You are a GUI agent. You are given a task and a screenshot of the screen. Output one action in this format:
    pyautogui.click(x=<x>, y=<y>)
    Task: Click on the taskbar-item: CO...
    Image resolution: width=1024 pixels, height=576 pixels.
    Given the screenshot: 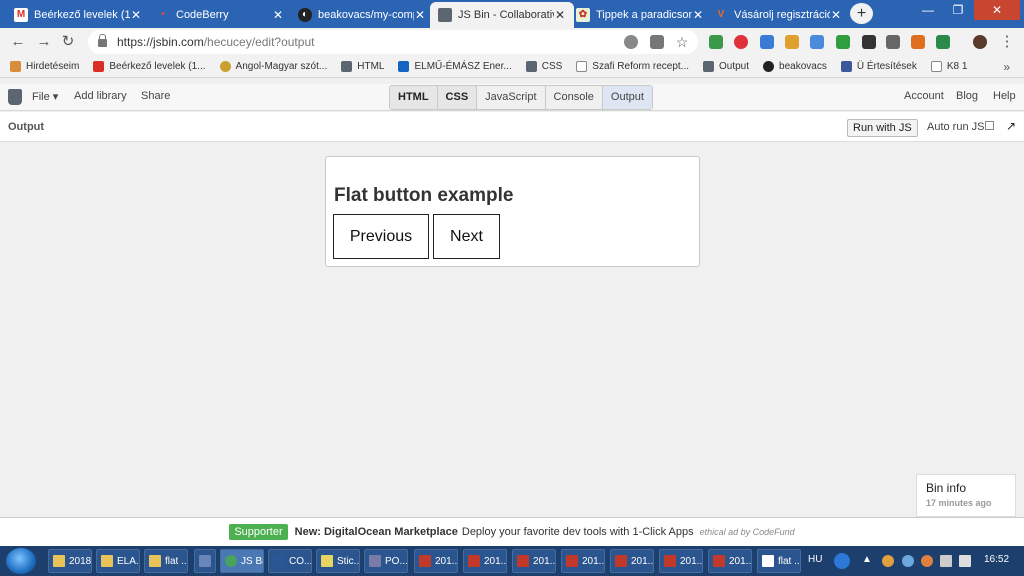 What is the action you would take?
    pyautogui.click(x=290, y=561)
    